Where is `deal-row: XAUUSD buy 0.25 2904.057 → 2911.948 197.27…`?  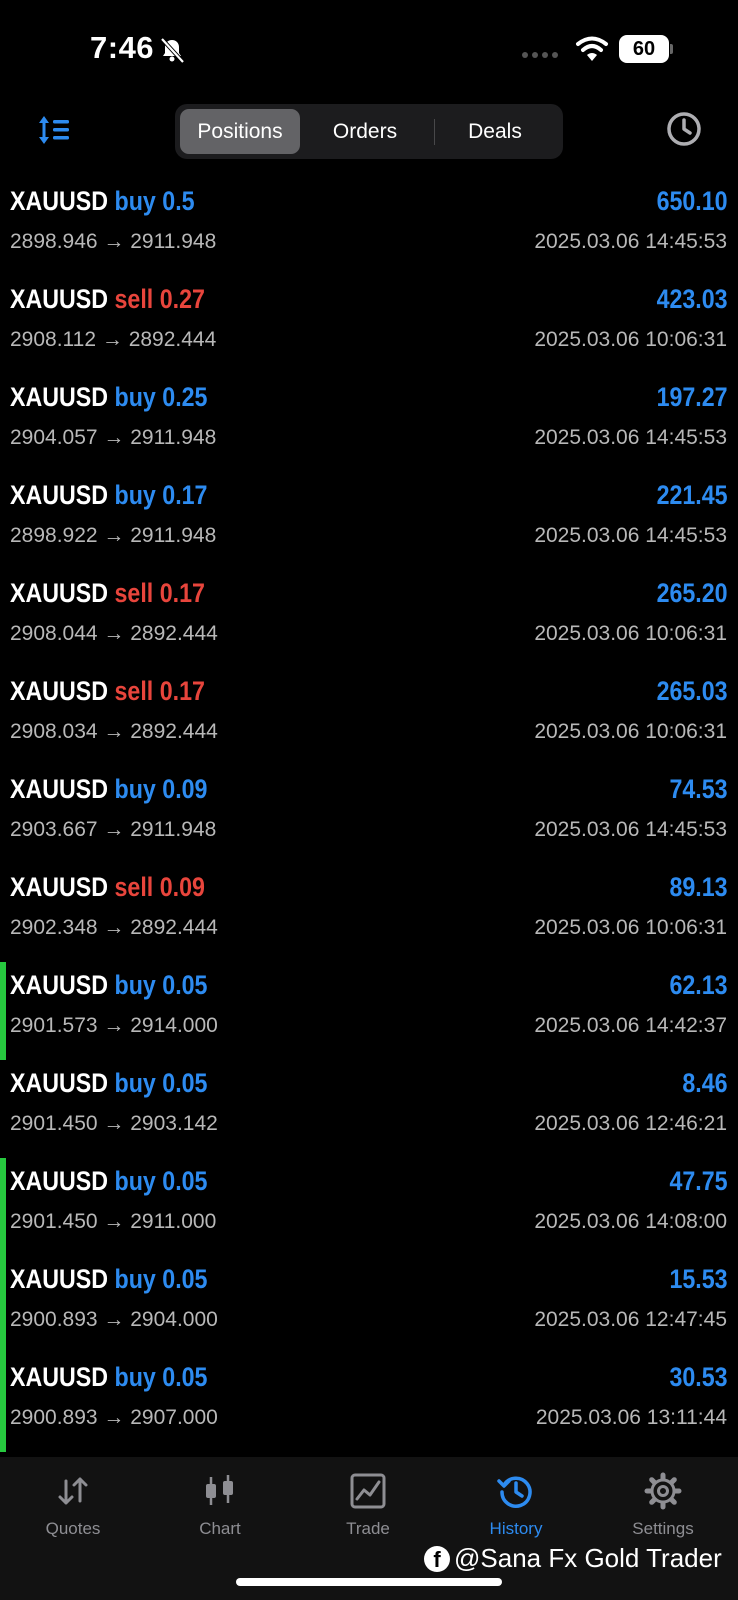
deal-row: XAUUSD buy 0.25 2904.057 → 2911.948 197.27… is located at coordinates (369, 423).